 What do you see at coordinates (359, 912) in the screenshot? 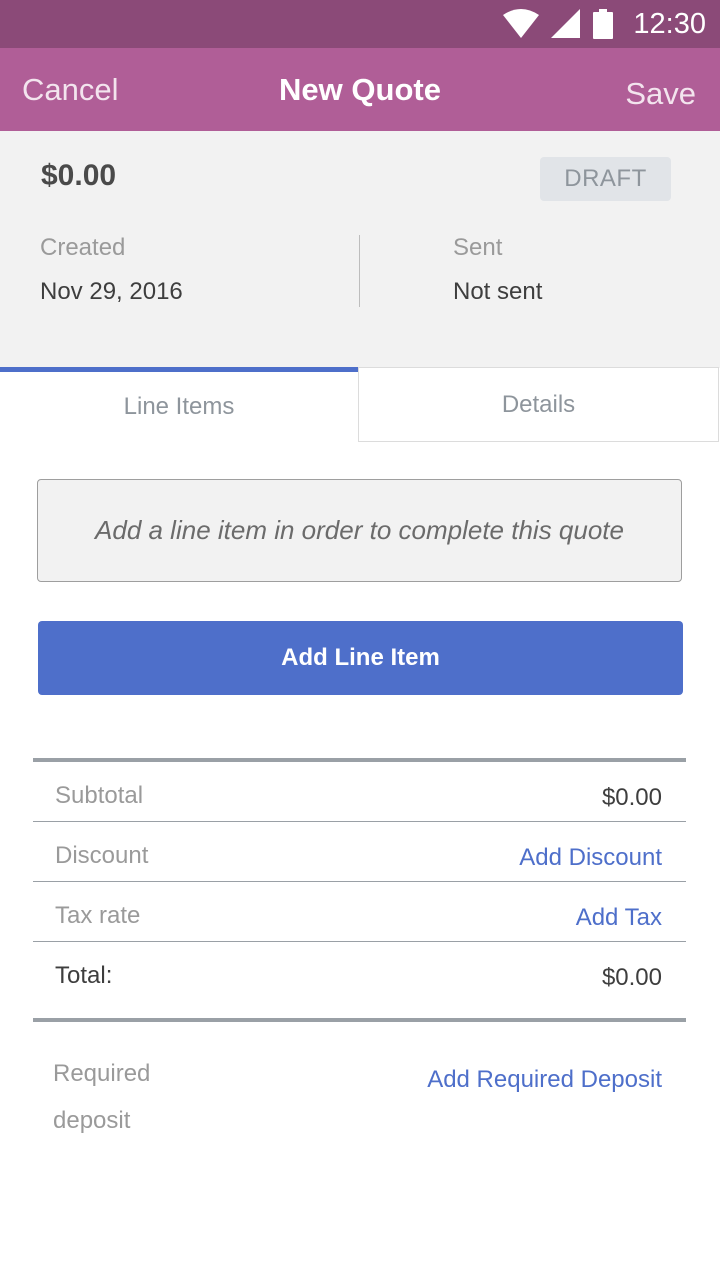
I see `tax-row: Tax rate Add Tax` at bounding box center [359, 912].